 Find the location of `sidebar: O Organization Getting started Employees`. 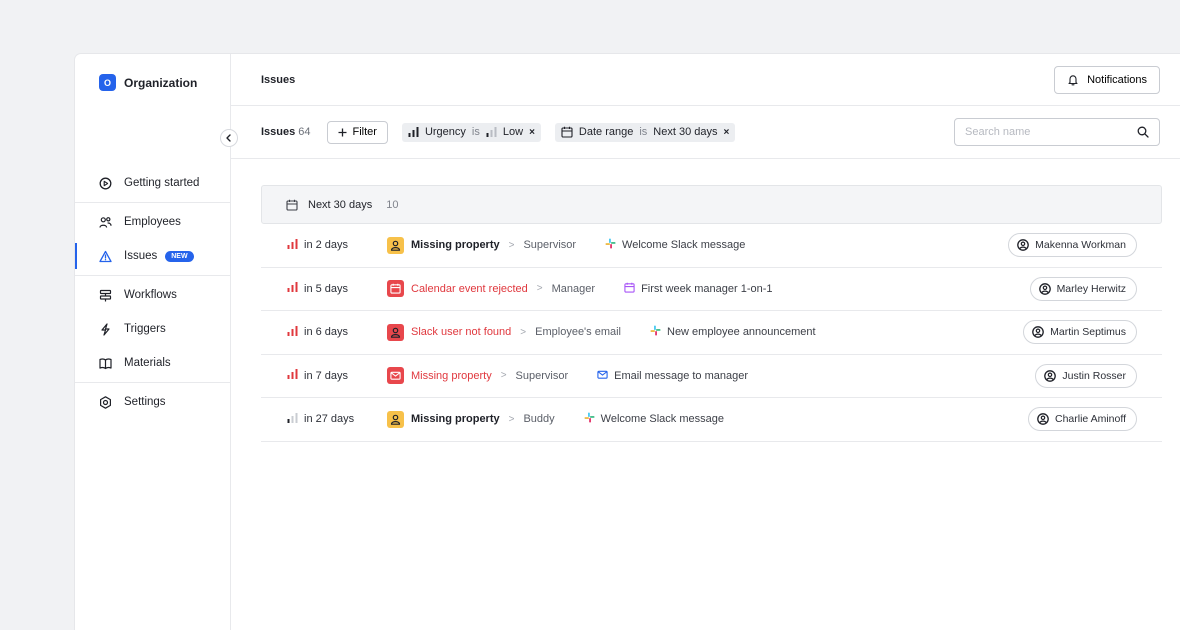

sidebar: O Organization Getting started Employees is located at coordinates (156, 342).